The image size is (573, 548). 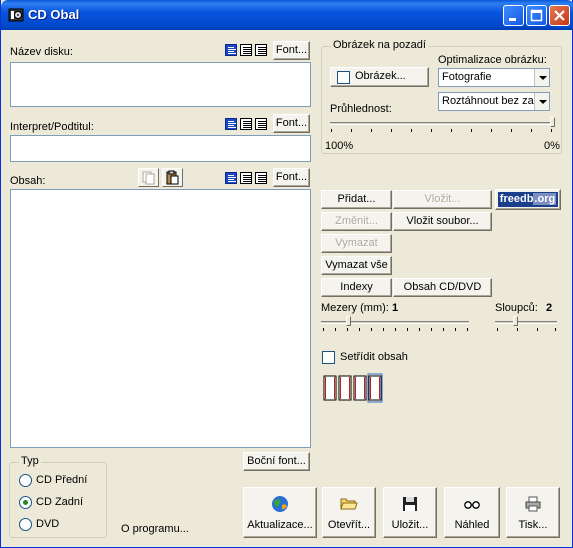 What do you see at coordinates (41, 52) in the screenshot?
I see `disk-name-label: Název disku:` at bounding box center [41, 52].